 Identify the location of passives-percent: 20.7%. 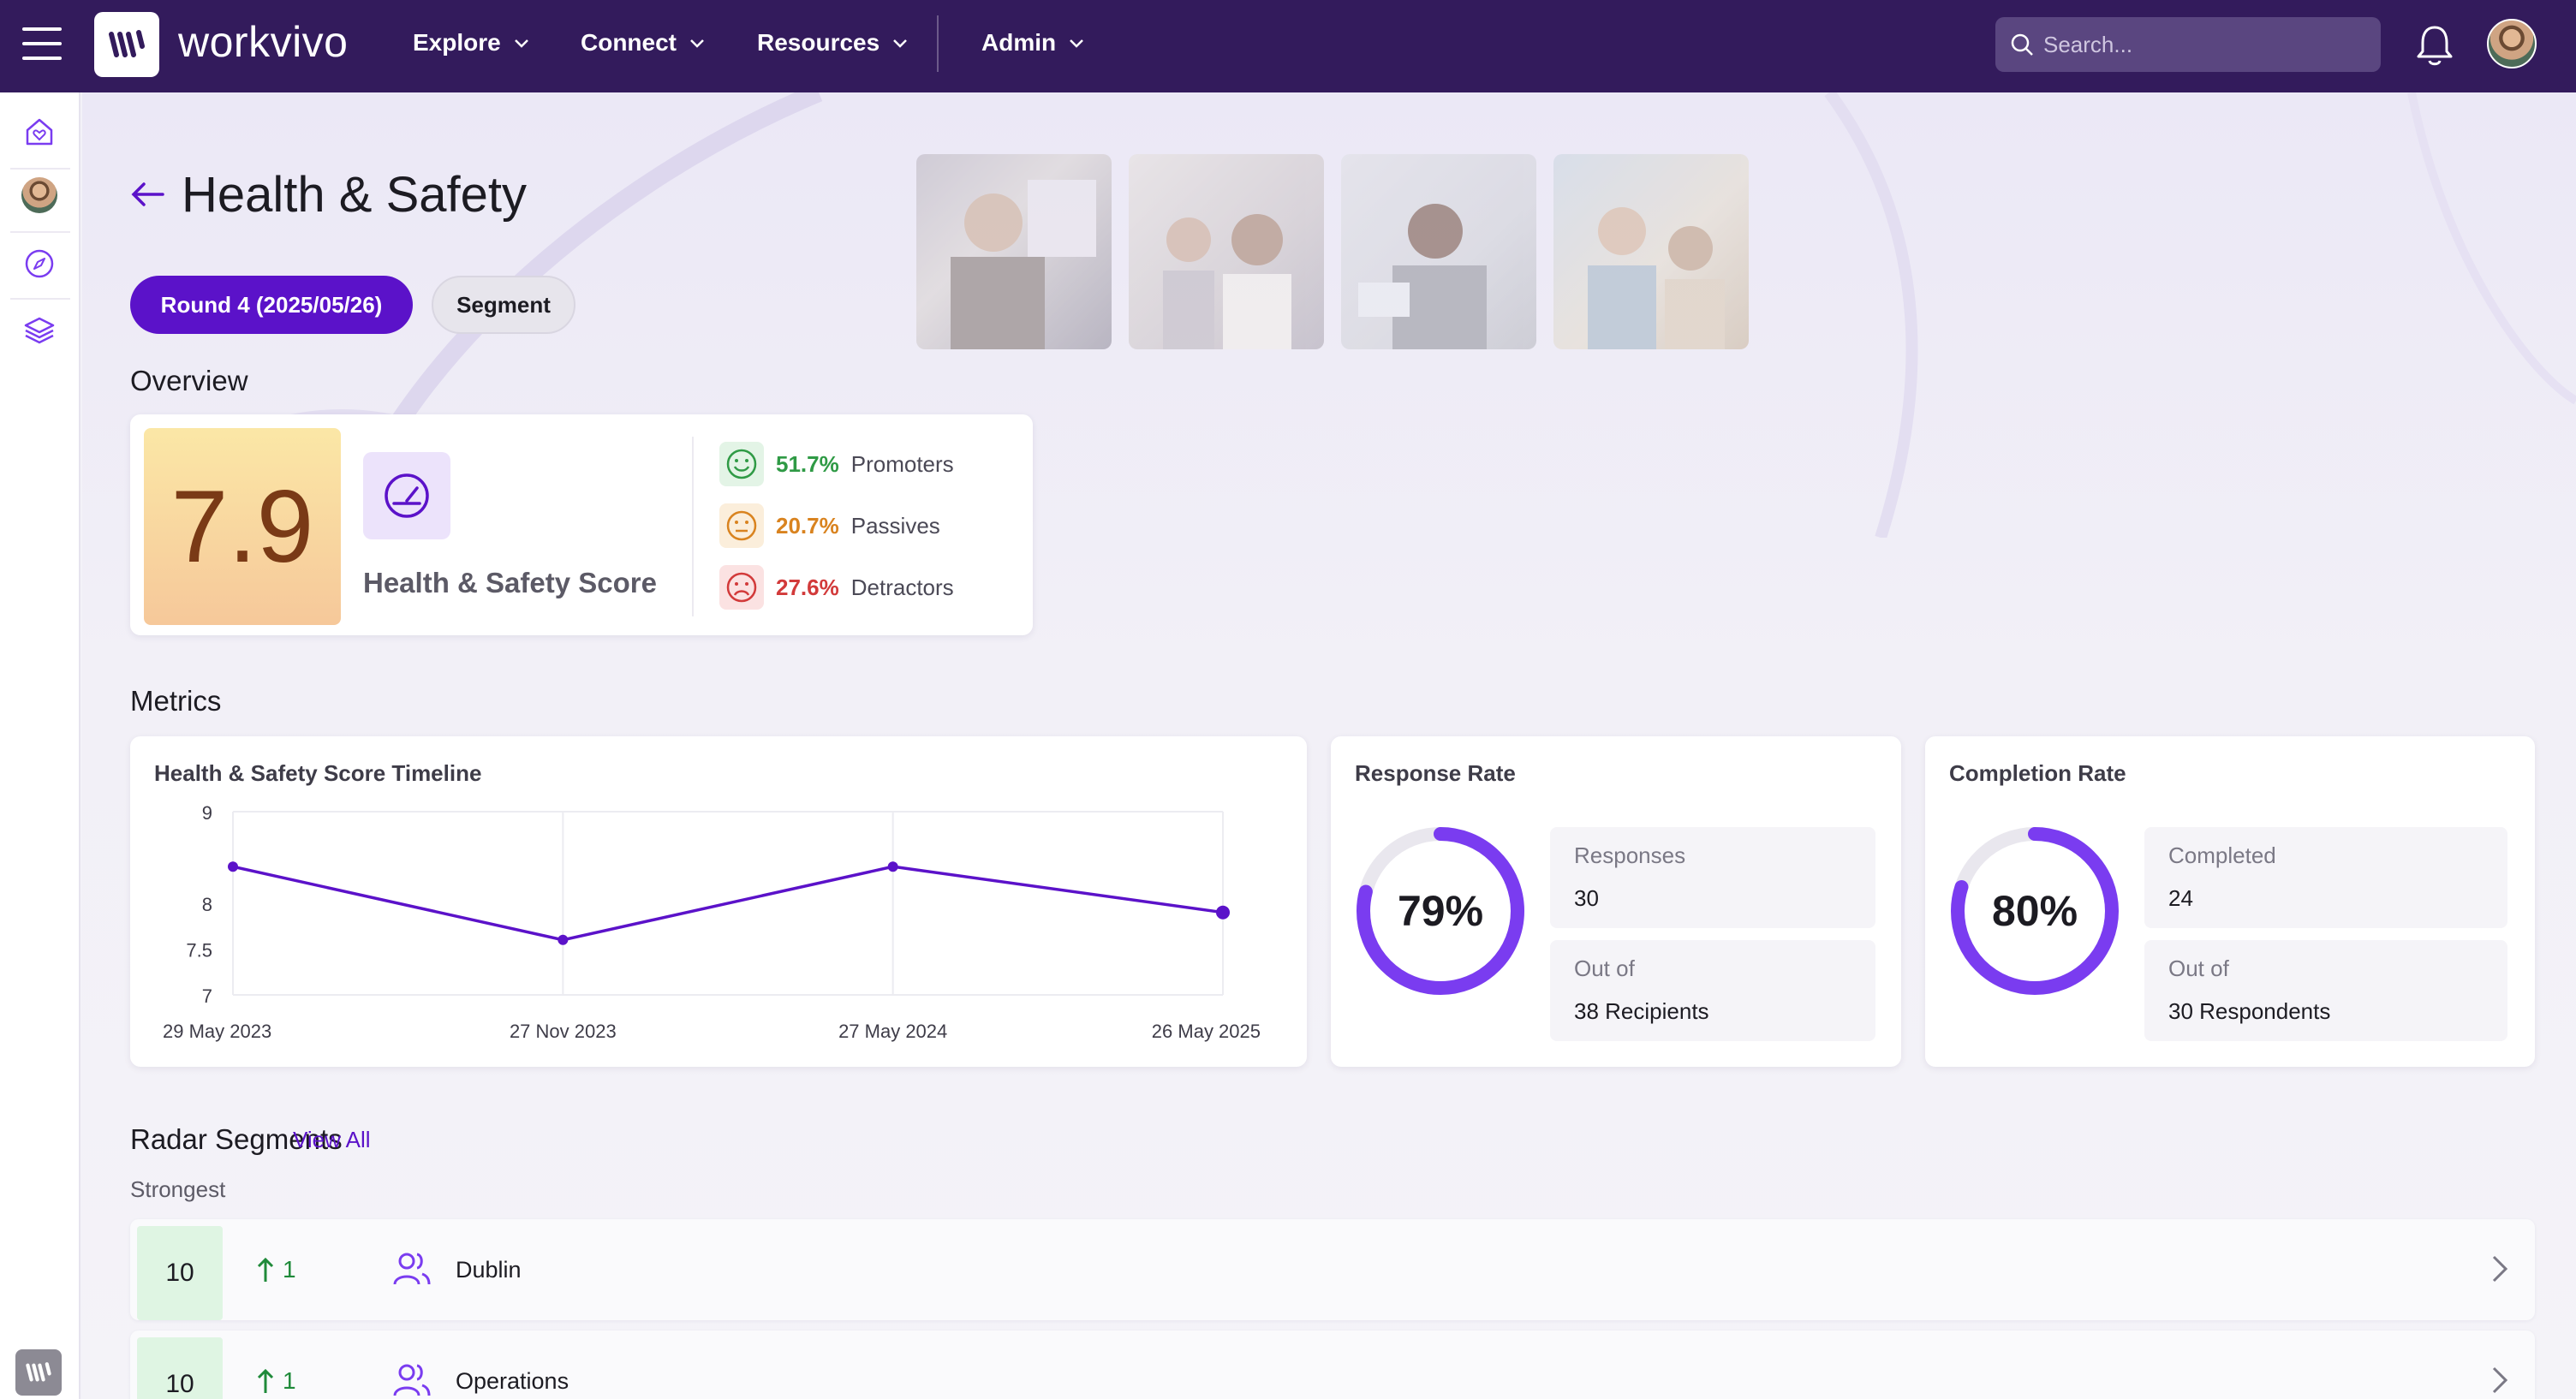
(807, 525).